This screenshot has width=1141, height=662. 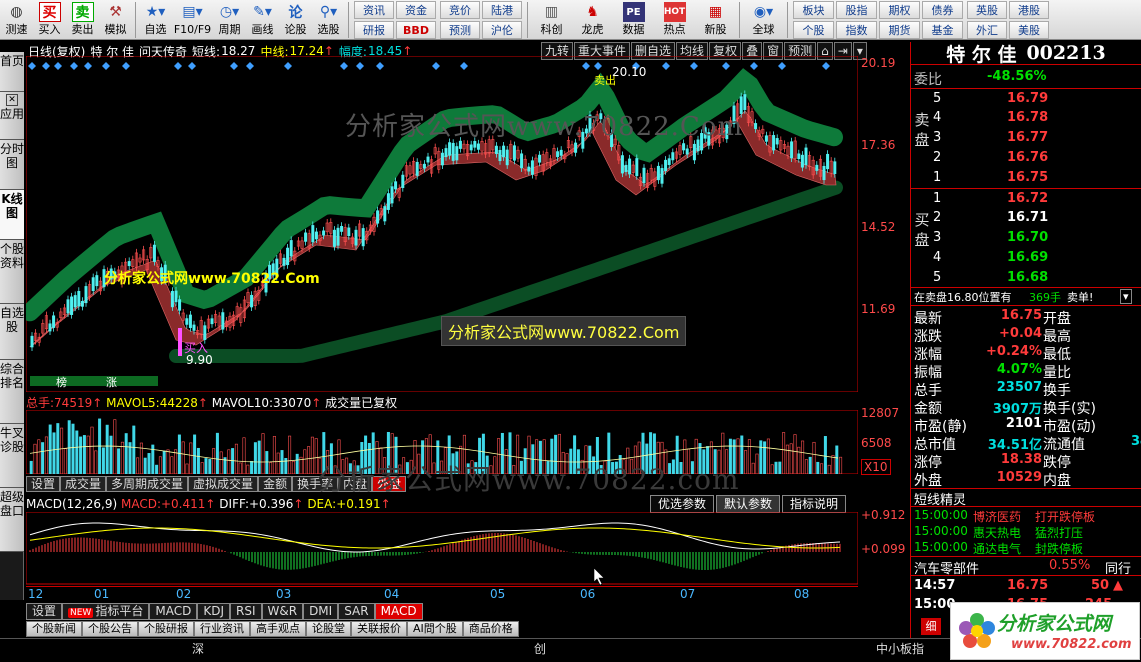 I want to click on simulate-button: ⚒ 模拟, so click(x=115, y=20).